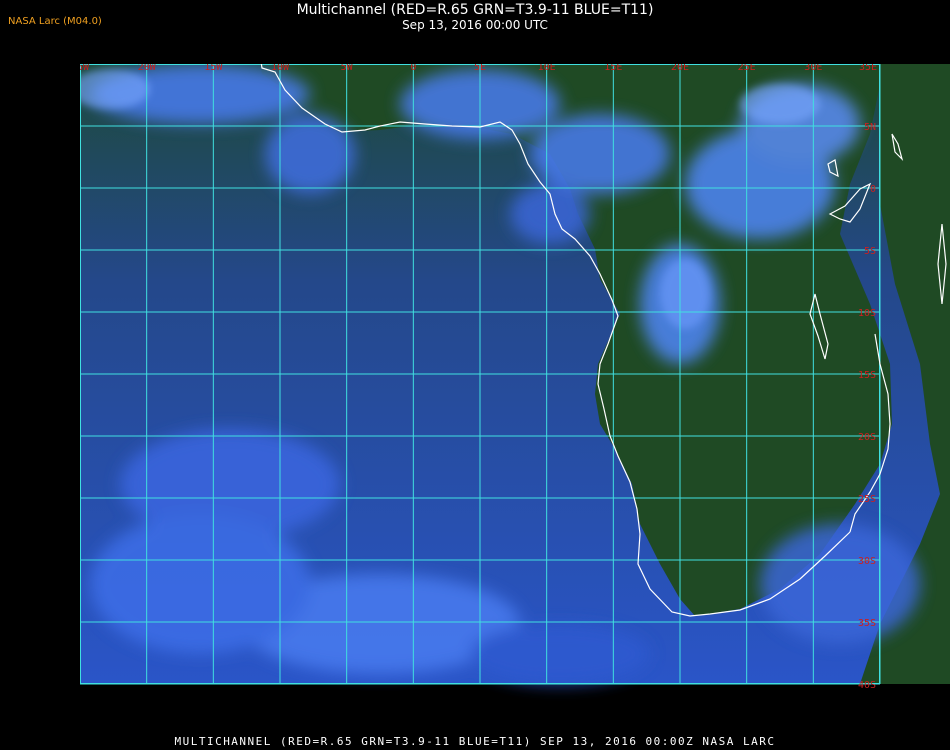  Describe the element at coordinates (868, 68) in the screenshot. I see `longitude-label: 35E` at that location.